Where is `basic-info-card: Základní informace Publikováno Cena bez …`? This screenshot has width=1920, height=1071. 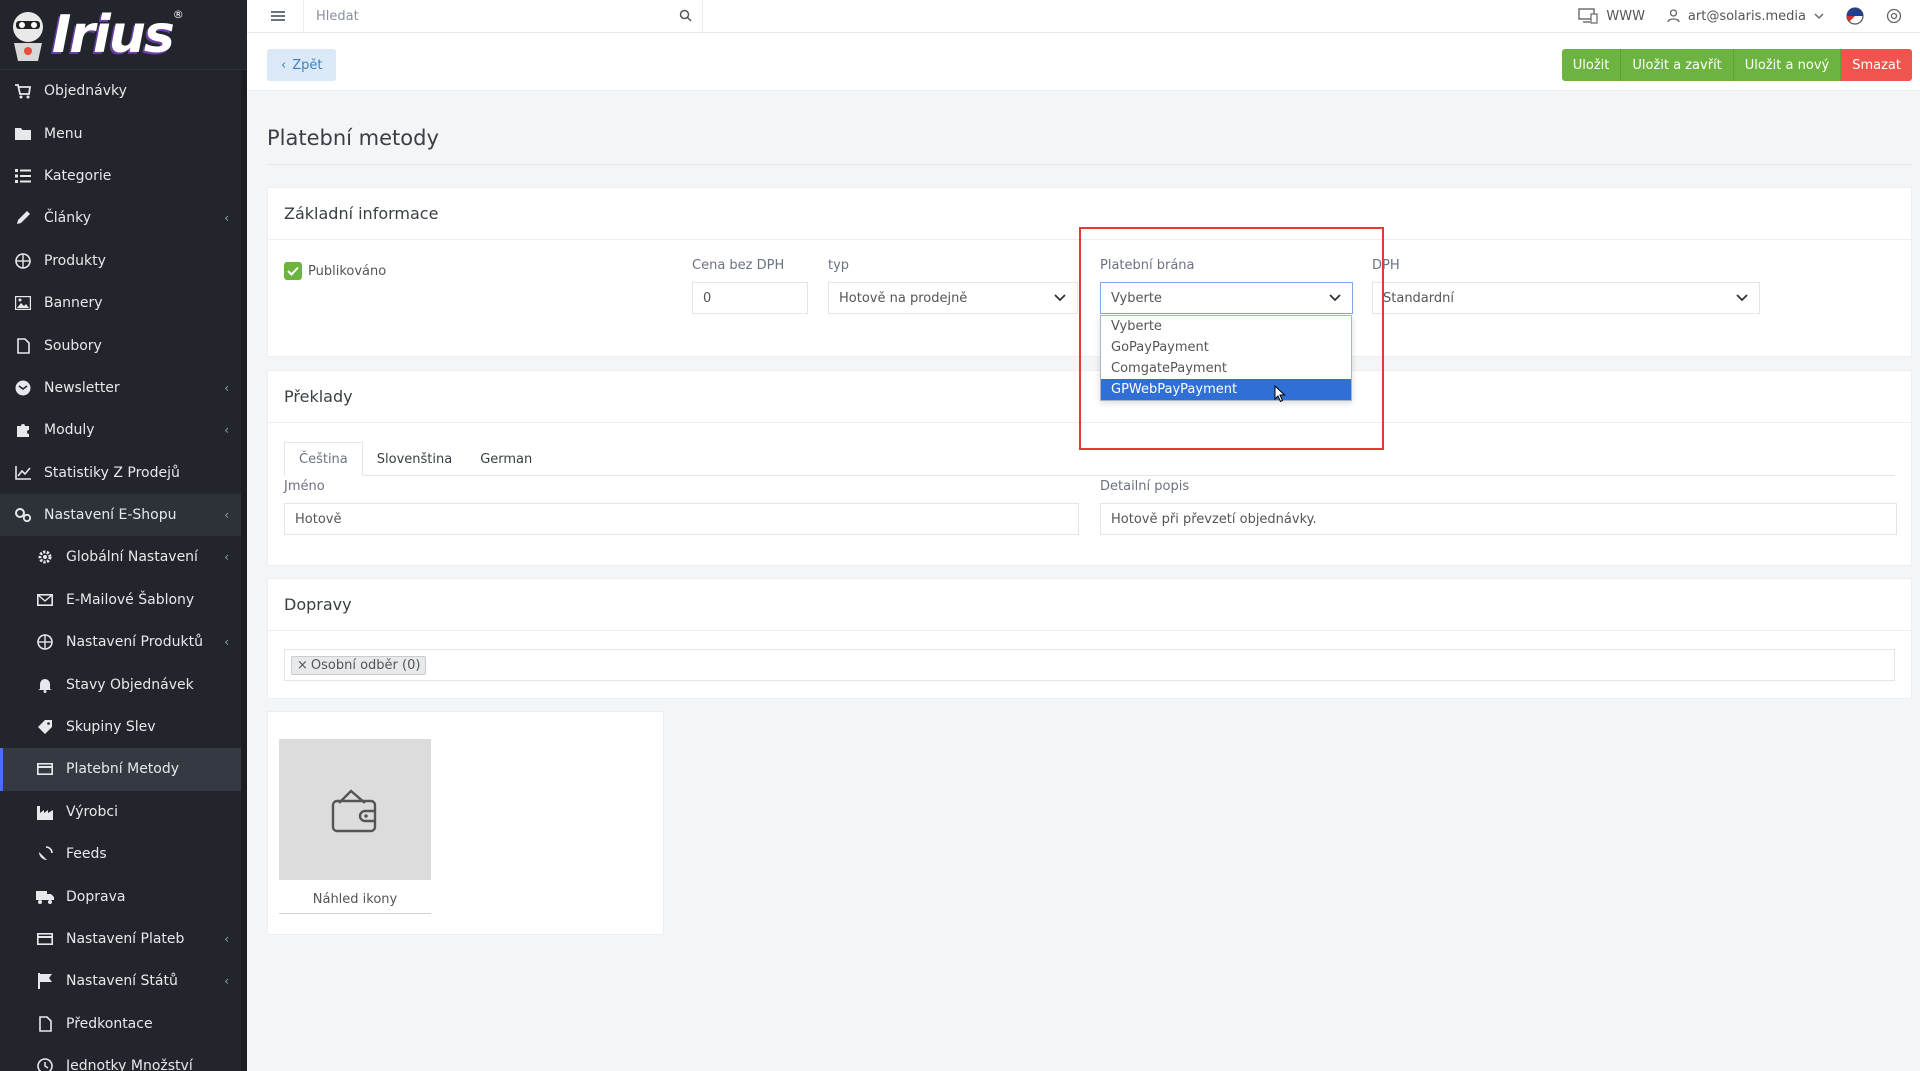 basic-info-card: Základní informace Publikováno Cena bez … is located at coordinates (1089, 272).